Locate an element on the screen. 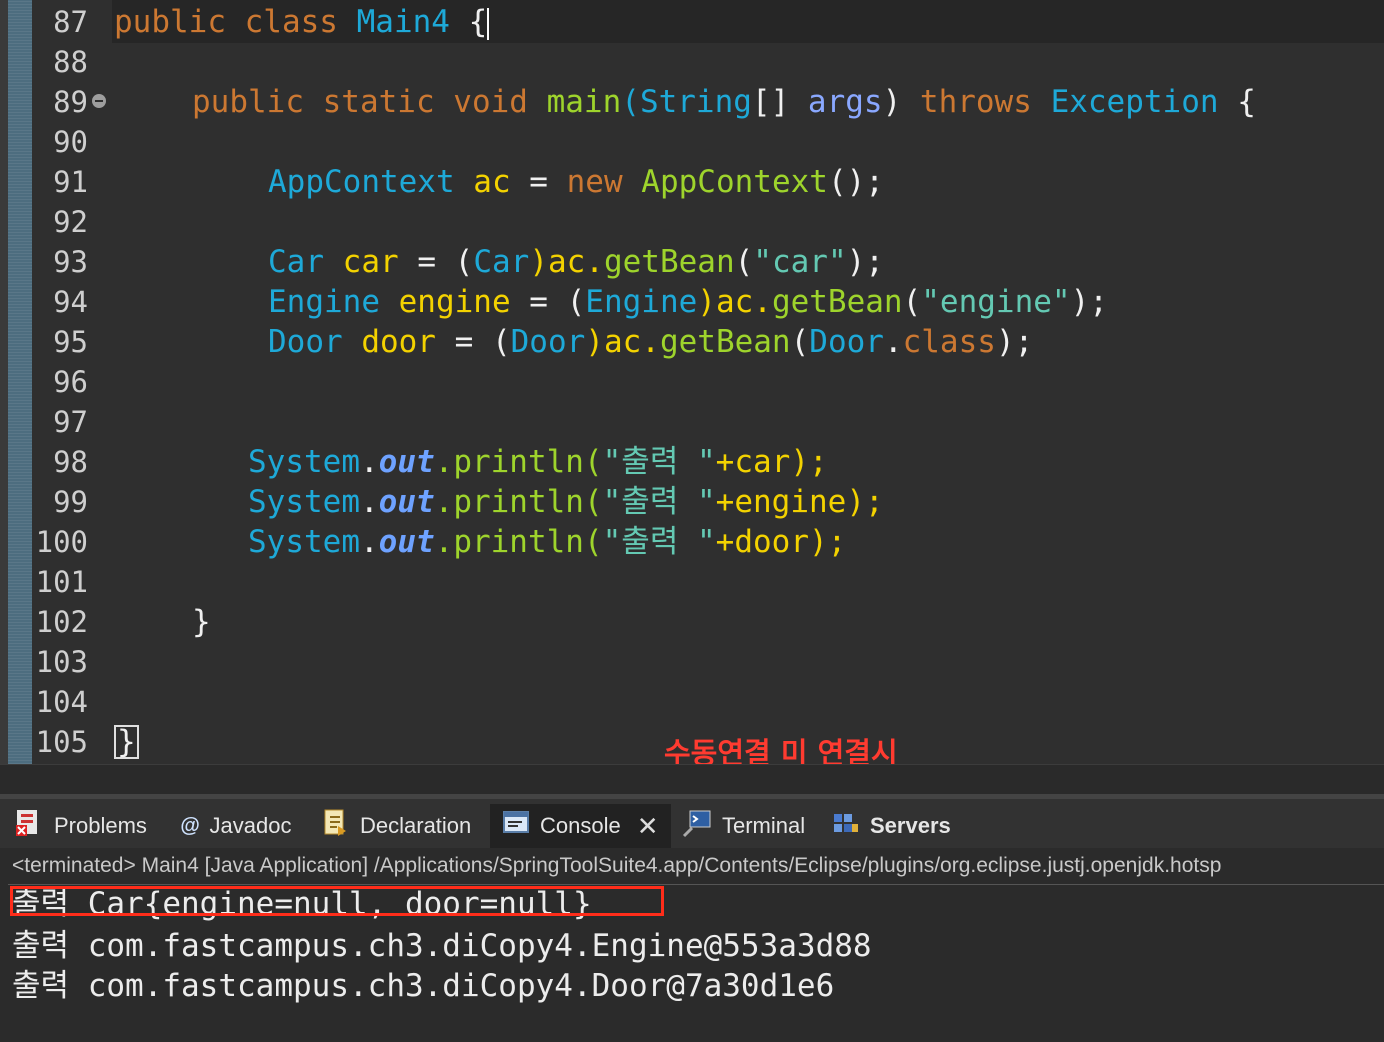  code-line-93: Car car = (Car)ac.getBean("car"); is located at coordinates (576, 262).